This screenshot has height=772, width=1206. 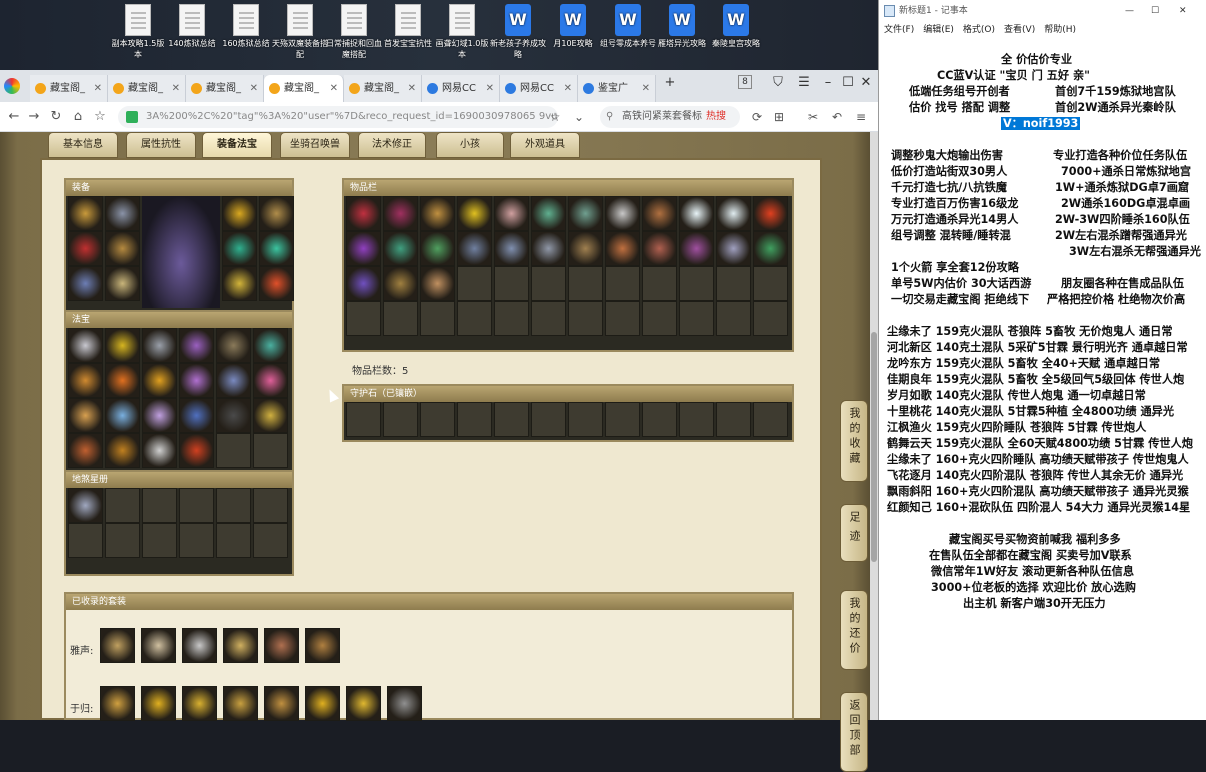 I want to click on desktop-icon: 160炼狱总结, so click(x=246, y=26).